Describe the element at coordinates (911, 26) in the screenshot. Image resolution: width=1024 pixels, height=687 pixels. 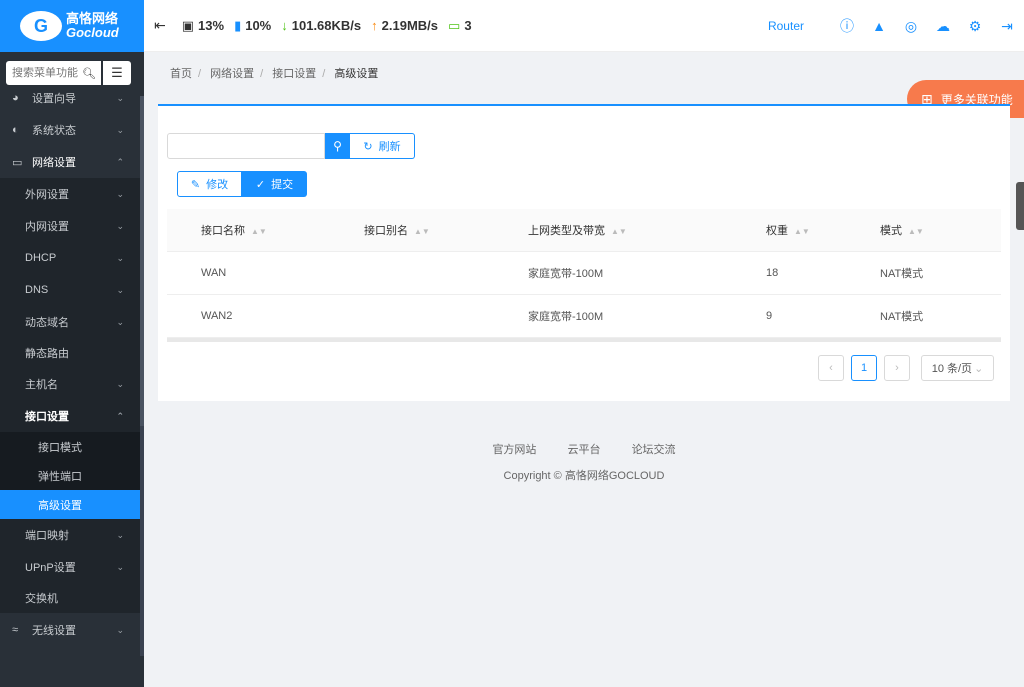
I see `globe-icon: ◎` at that location.